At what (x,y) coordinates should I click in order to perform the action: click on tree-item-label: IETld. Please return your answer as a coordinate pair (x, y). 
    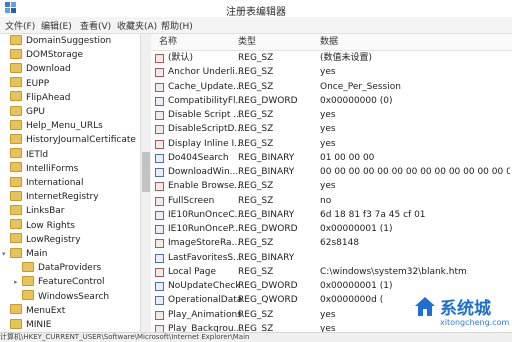
    Looking at the image, I should click on (37, 154).